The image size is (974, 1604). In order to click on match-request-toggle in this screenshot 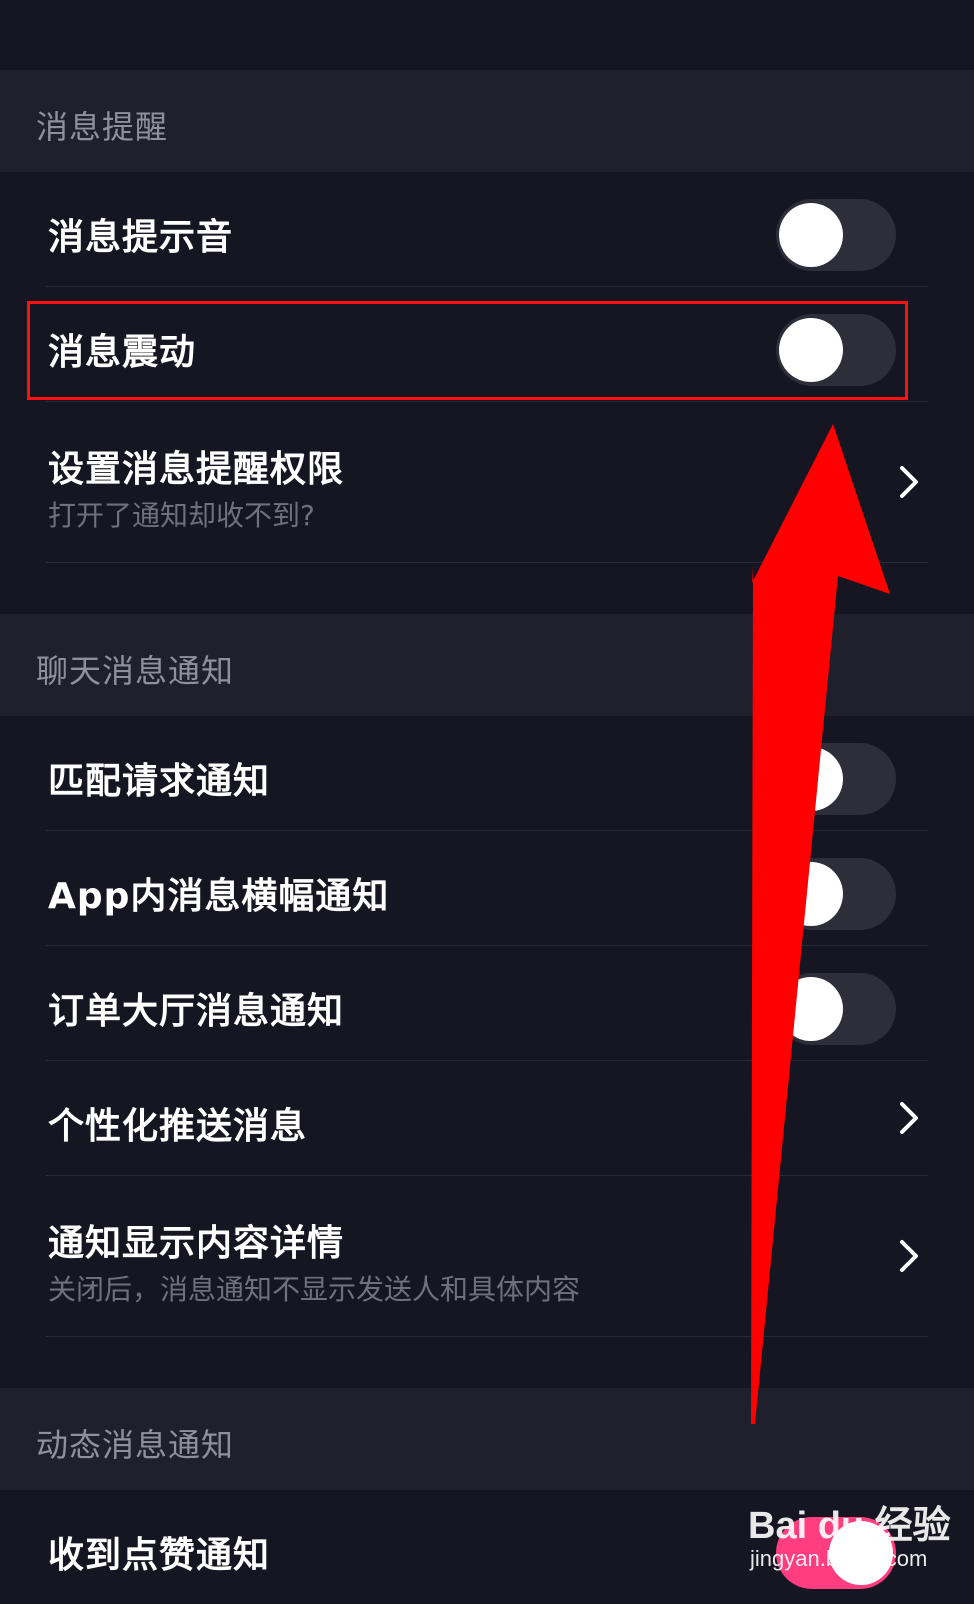, I will do `click(836, 779)`.